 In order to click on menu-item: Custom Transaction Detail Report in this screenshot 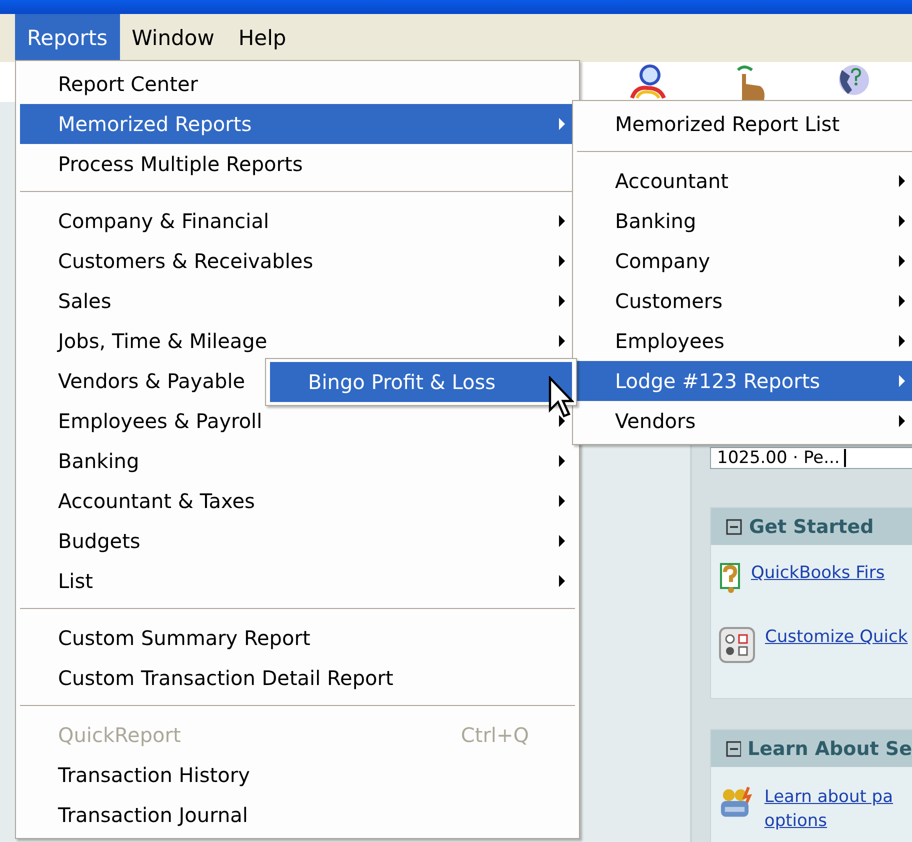, I will do `click(297, 678)`.